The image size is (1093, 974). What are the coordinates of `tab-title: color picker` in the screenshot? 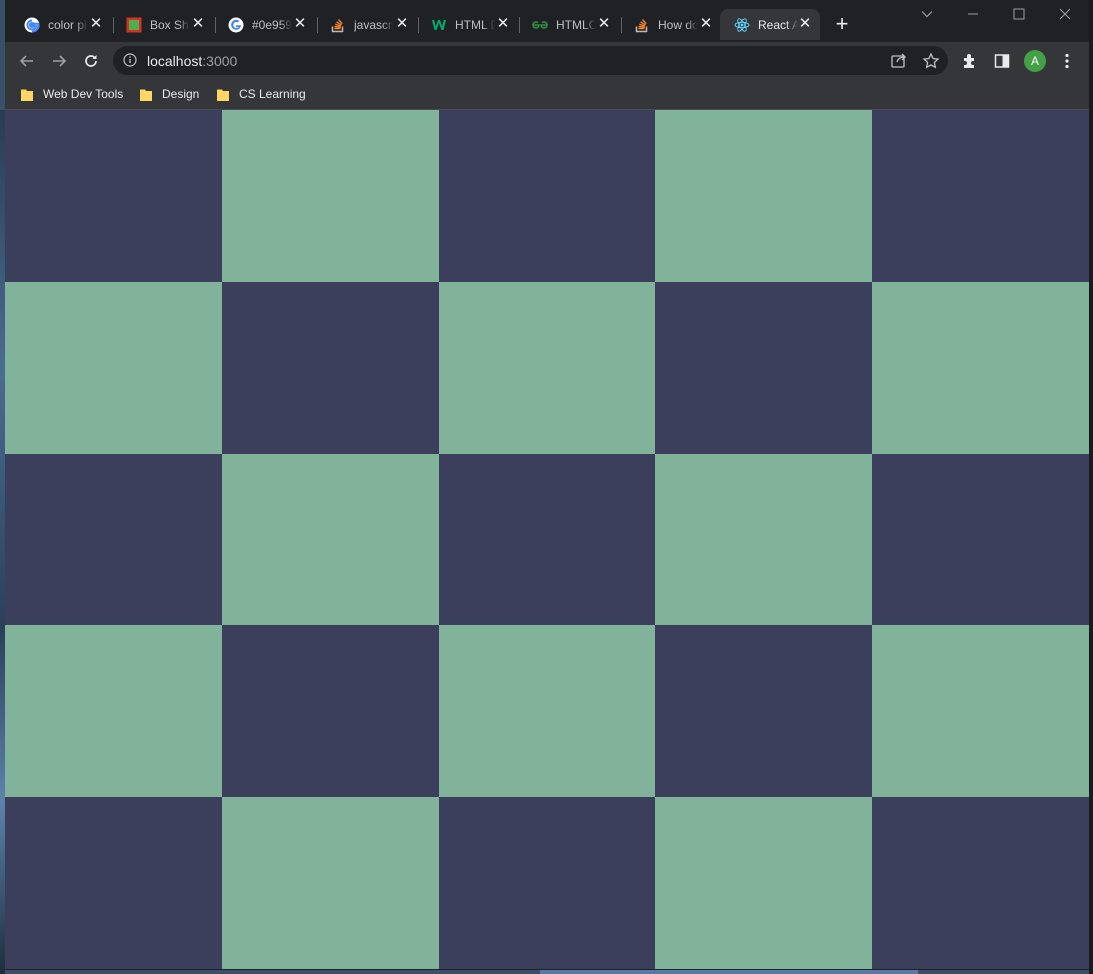 It's located at (68, 24).